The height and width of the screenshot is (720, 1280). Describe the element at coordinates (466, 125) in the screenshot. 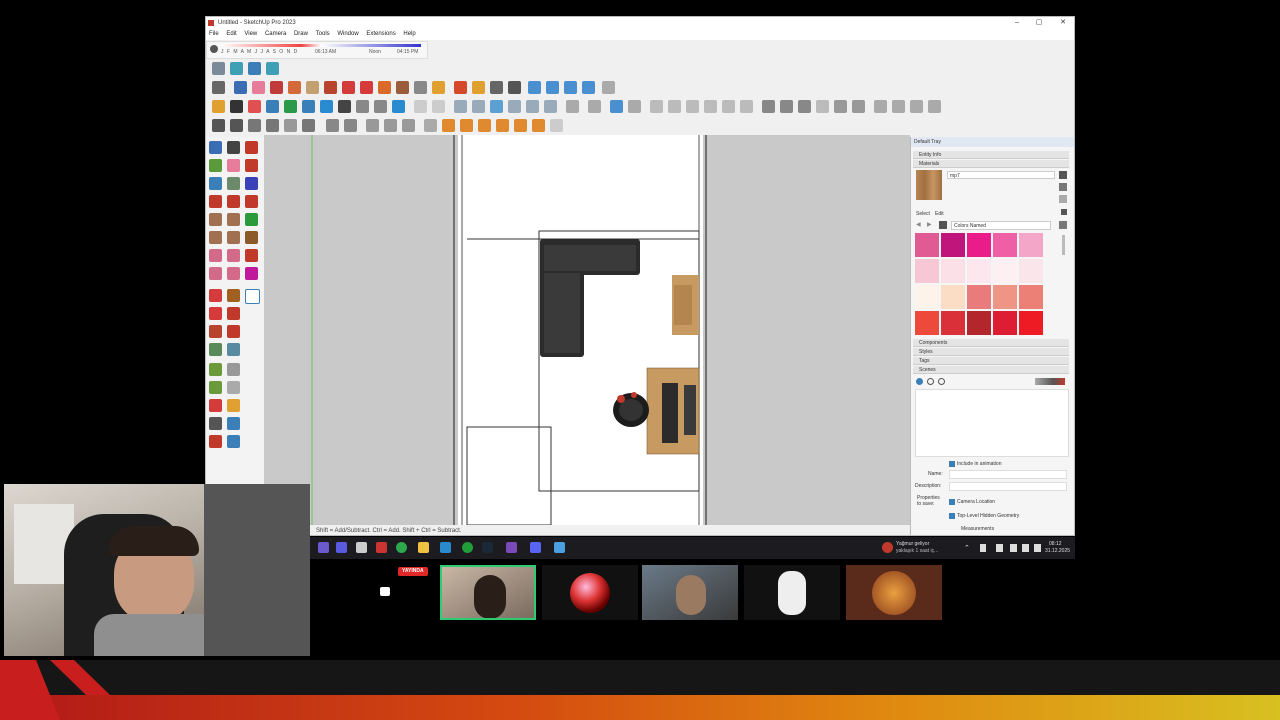

I see `paint-icon` at that location.